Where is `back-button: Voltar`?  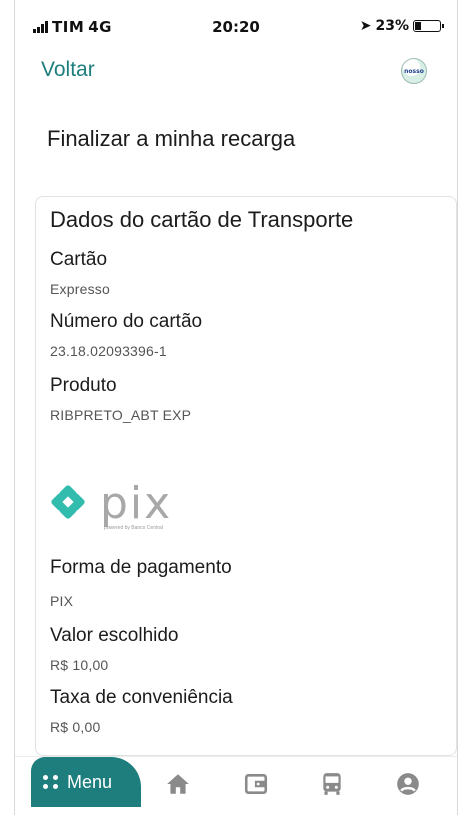 back-button: Voltar is located at coordinates (68, 70).